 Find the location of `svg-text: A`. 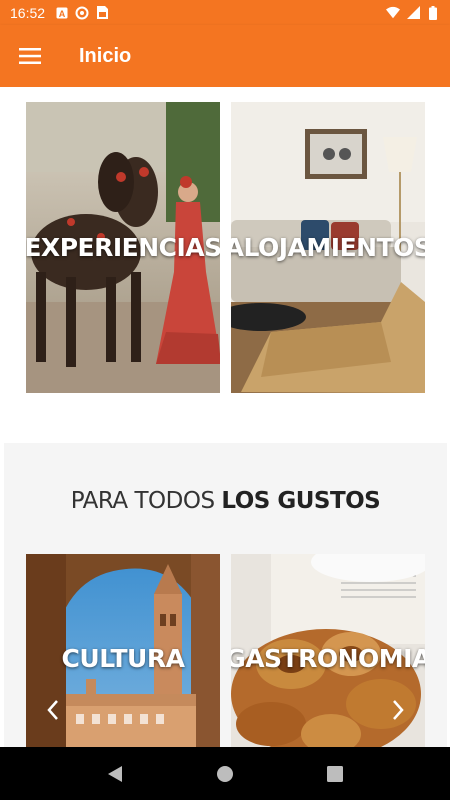

svg-text: A is located at coordinates (62, 14).